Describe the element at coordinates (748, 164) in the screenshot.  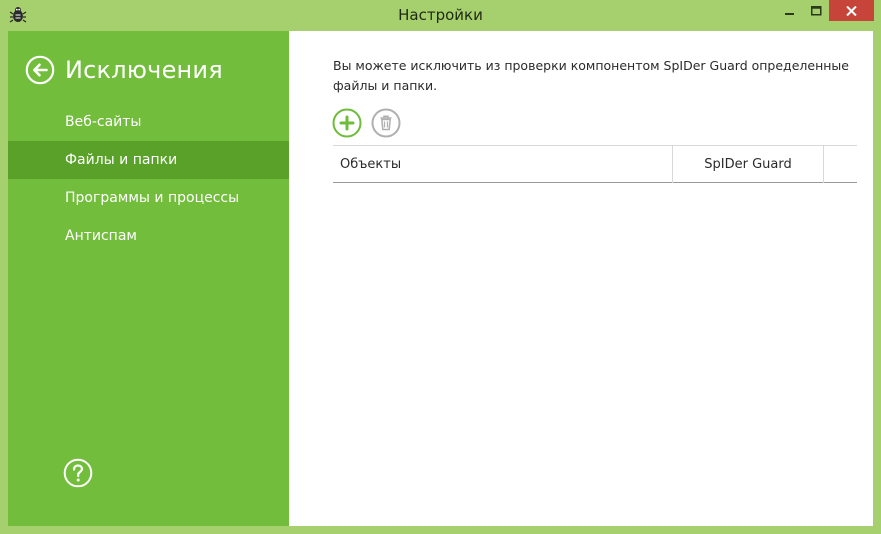
I see `column-header-spider-guard: SpIDer Guard` at that location.